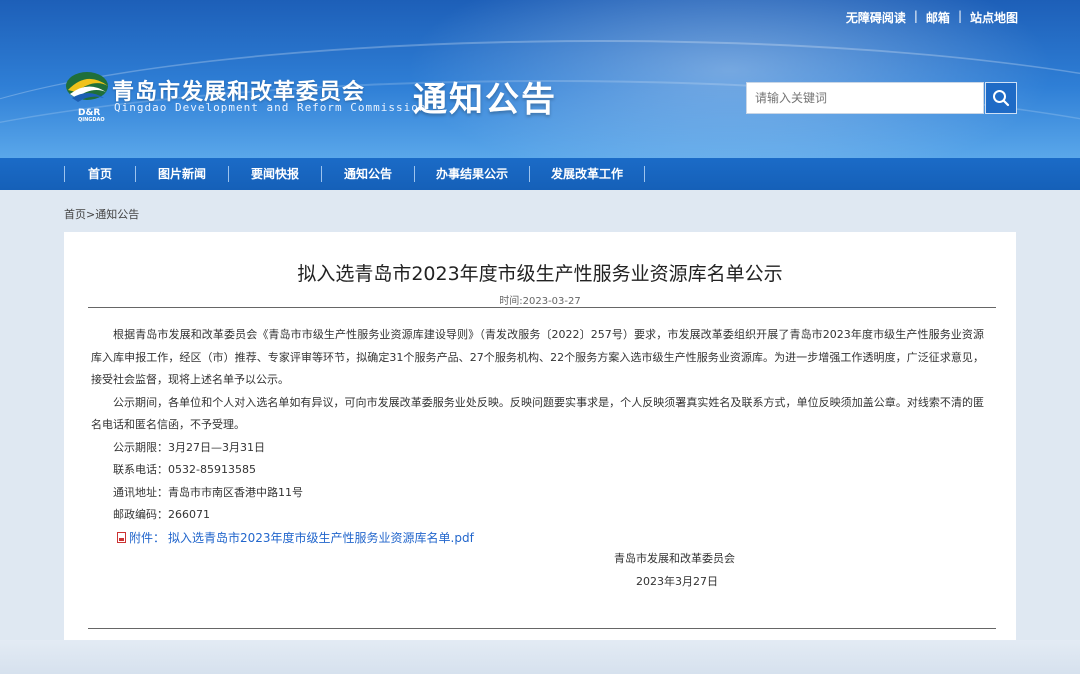 Image resolution: width=1080 pixels, height=674 pixels. Describe the element at coordinates (91, 120) in the screenshot. I see `logo-subtext: QINGDAO` at that location.